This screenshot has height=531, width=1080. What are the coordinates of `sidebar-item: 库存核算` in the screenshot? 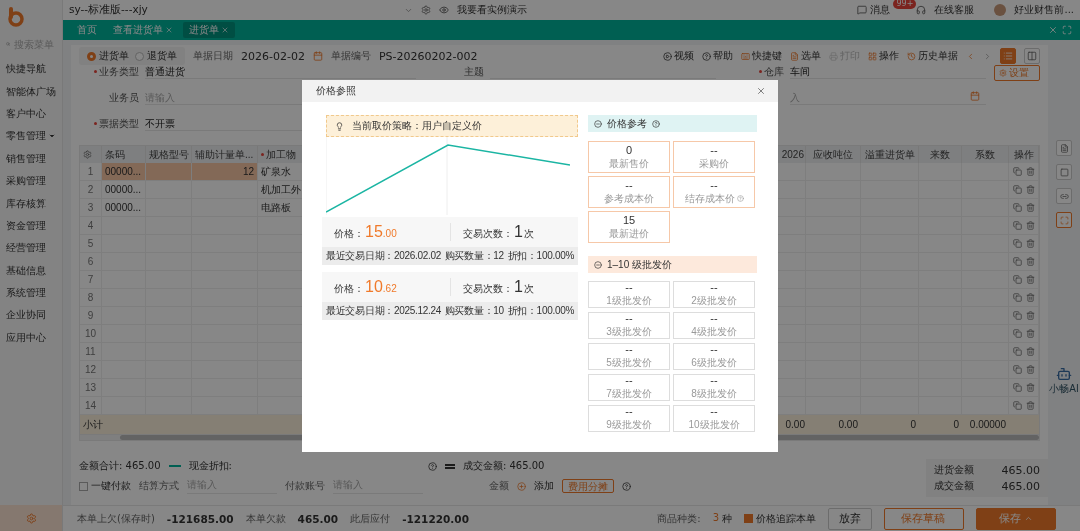 It's located at (31, 203).